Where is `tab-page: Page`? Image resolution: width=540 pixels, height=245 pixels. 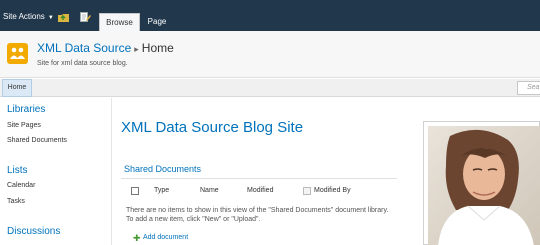
tab-page: Page is located at coordinates (157, 22).